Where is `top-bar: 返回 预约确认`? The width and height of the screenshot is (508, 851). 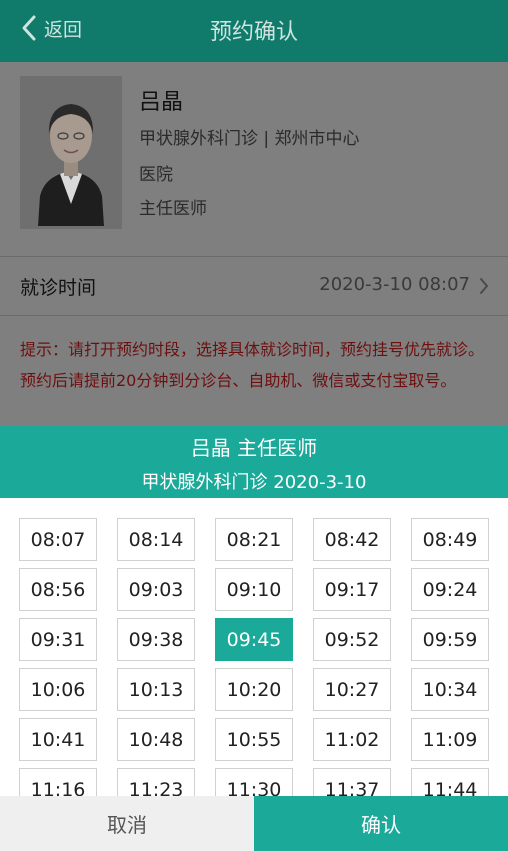 top-bar: 返回 预约确认 is located at coordinates (254, 31).